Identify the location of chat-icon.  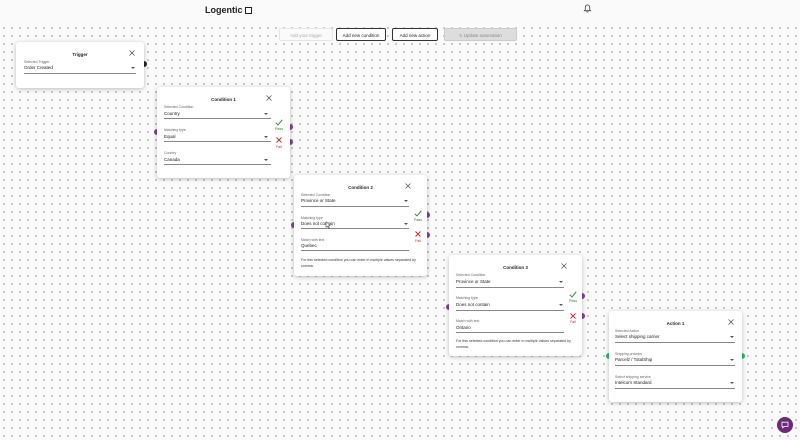
(785, 425).